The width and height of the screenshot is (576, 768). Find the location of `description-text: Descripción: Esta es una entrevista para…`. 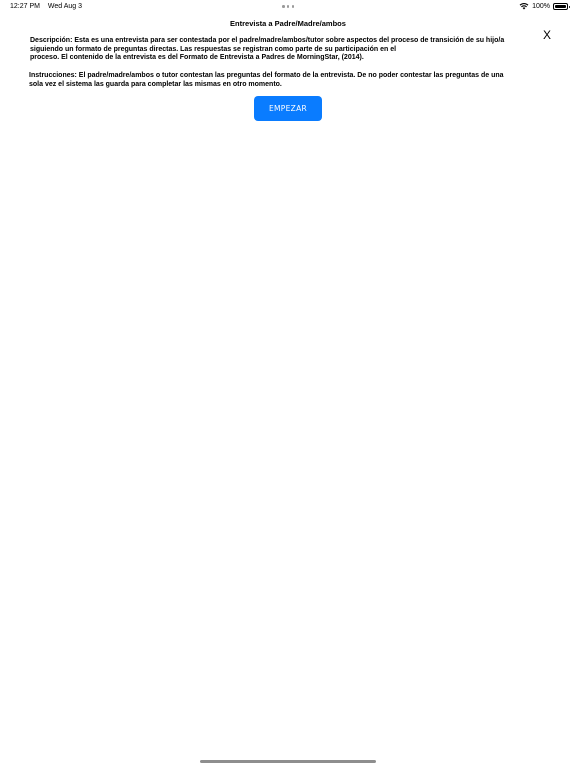

description-text: Descripción: Esta es una entrevista para… is located at coordinates (267, 49).